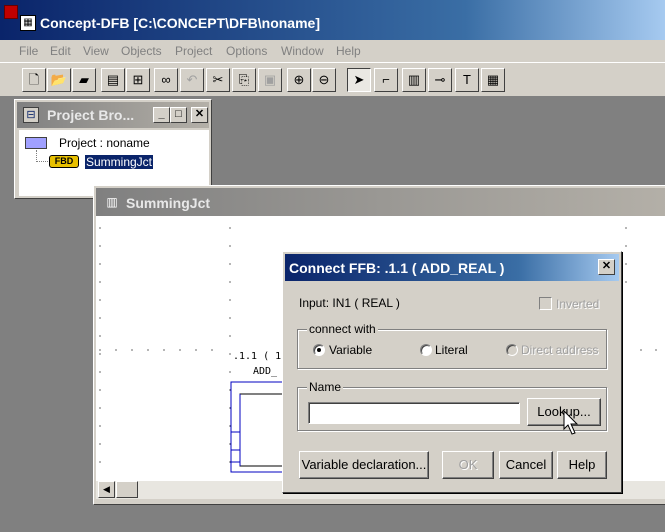 This screenshot has width=665, height=532. What do you see at coordinates (112, 202) in the screenshot?
I see `editor-icon: ▥` at bounding box center [112, 202].